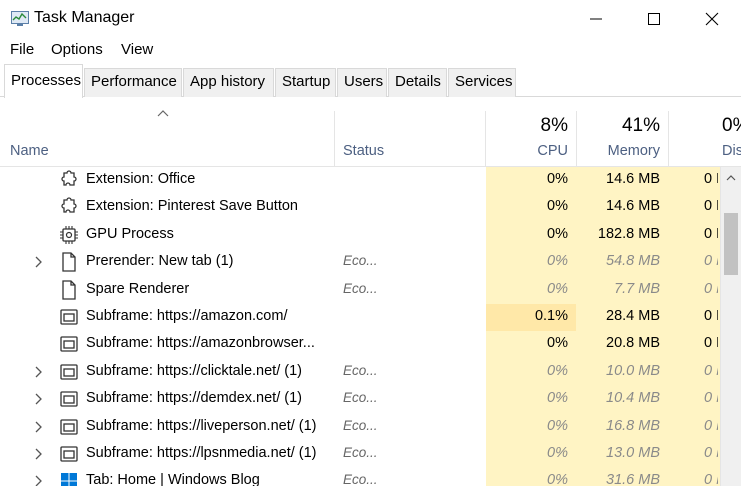 The height and width of the screenshot is (486, 741). Describe the element at coordinates (370, 50) in the screenshot. I see `menu-bar: File Options View` at that location.